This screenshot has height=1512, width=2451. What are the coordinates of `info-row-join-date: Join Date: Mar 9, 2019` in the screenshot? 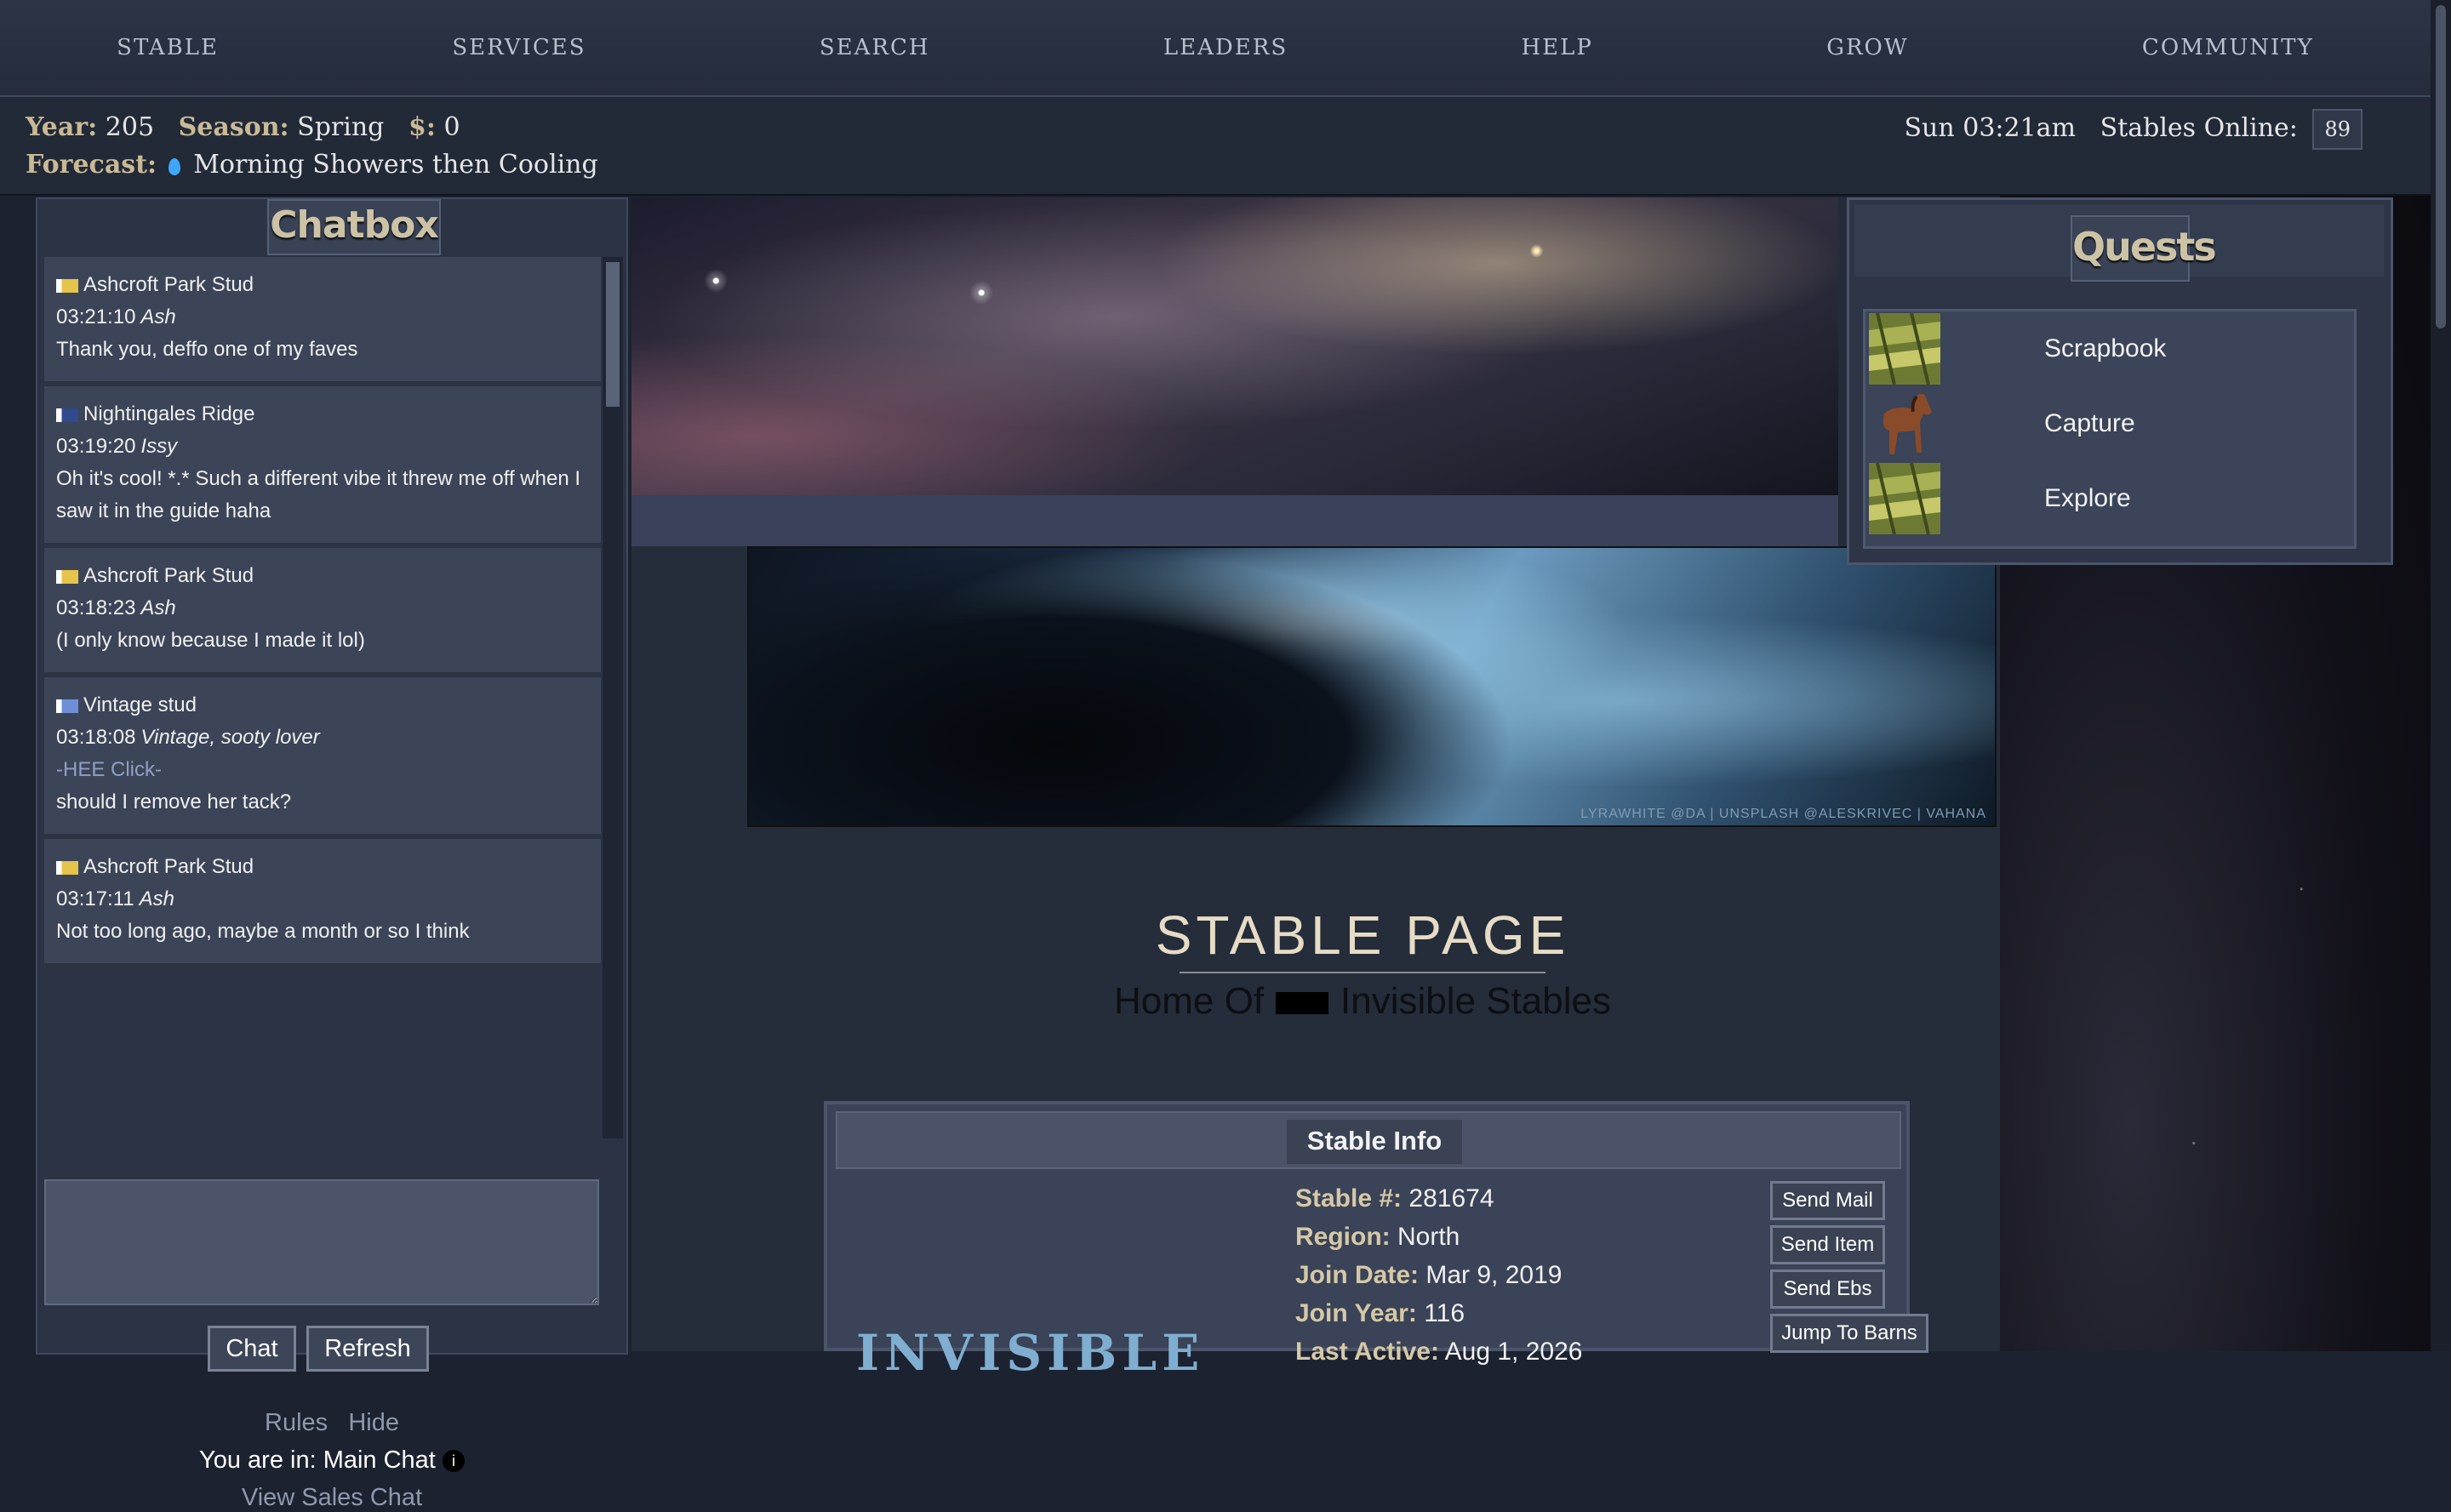 It's located at (1429, 1275).